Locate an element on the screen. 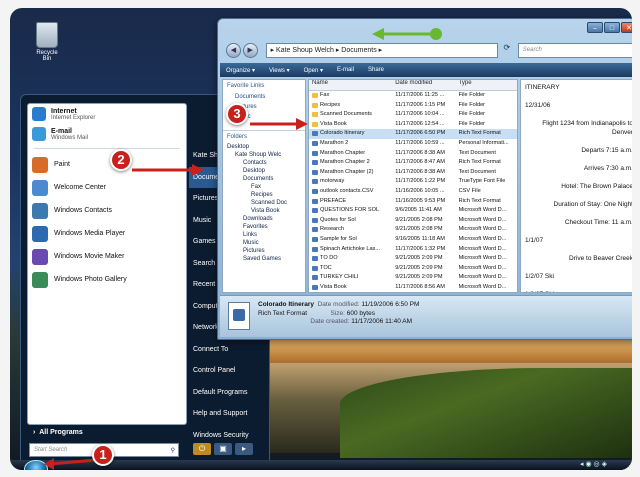 Image resolution: width=640 pixels, height=477 pixels. preview-line: Flight 1234 from Indianapolis to Denver is located at coordinates (587, 128).